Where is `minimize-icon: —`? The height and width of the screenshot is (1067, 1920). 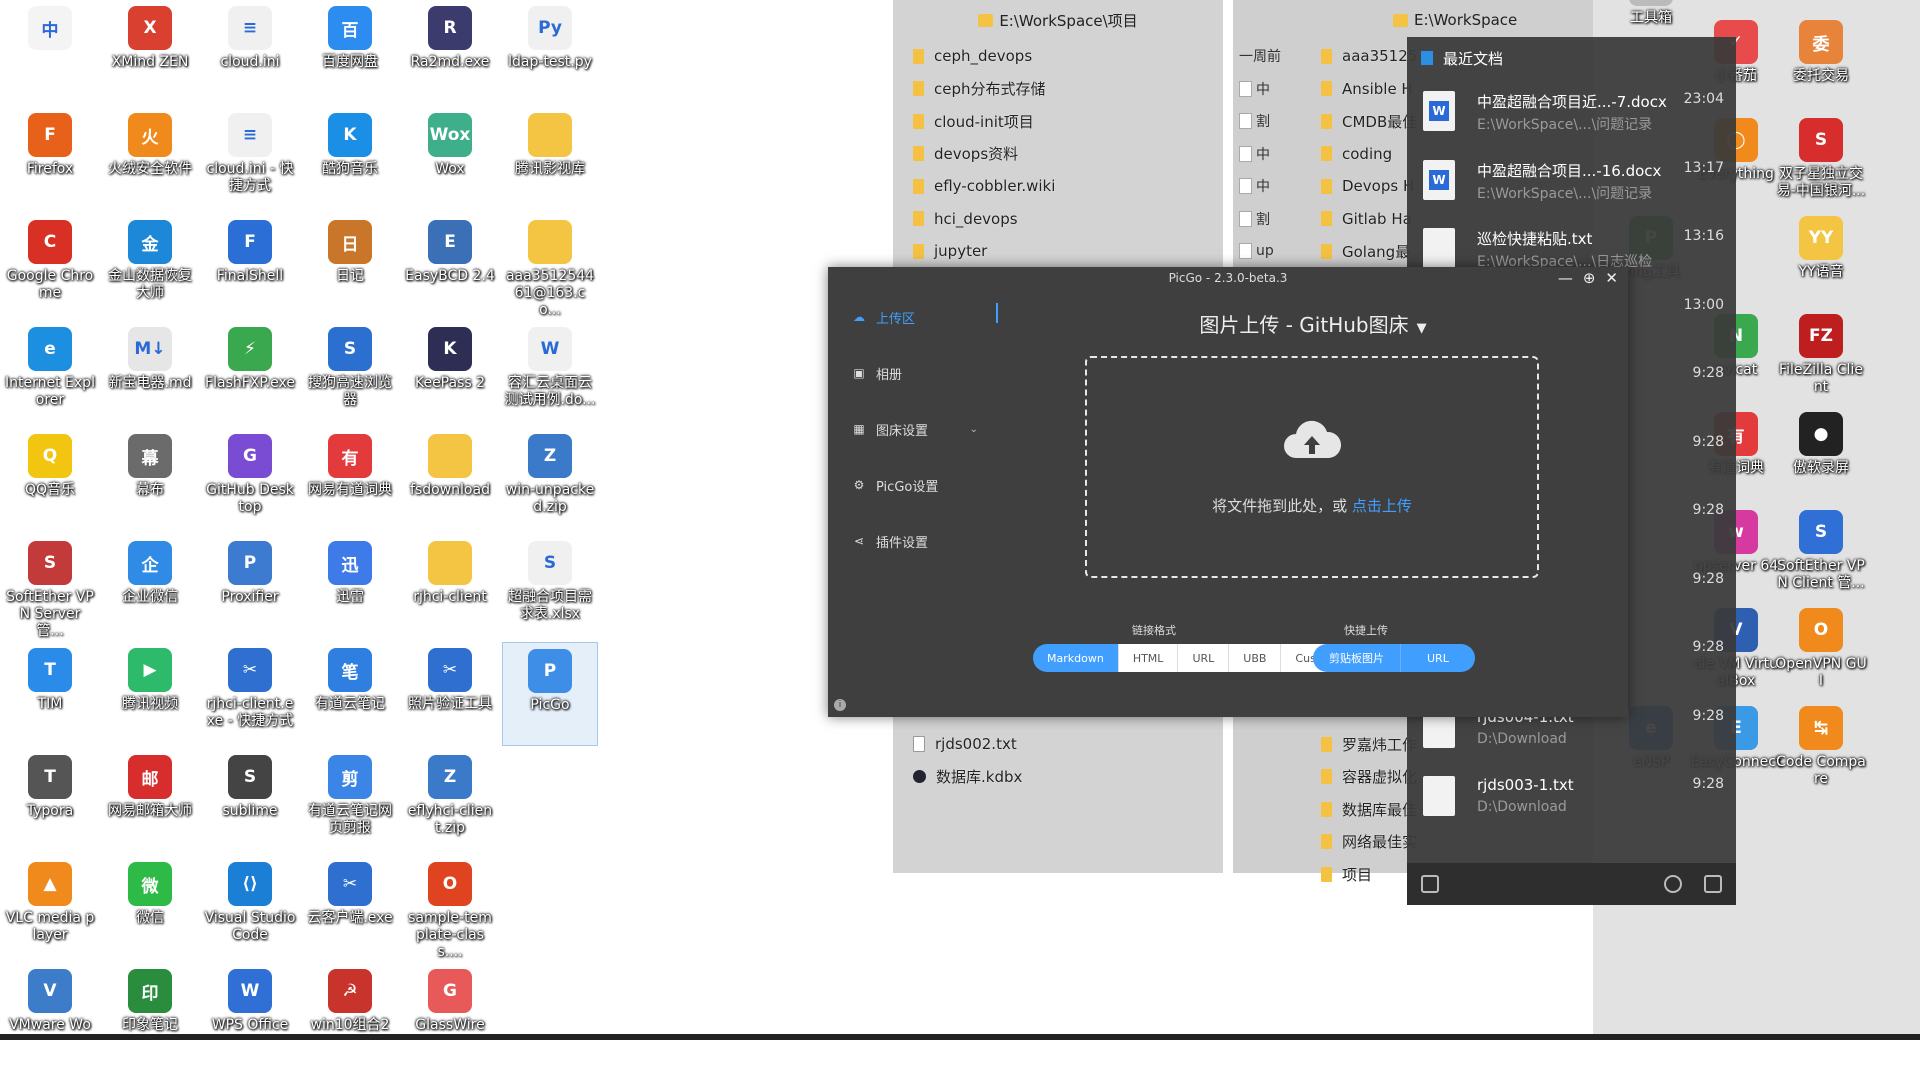
minimize-icon: — is located at coordinates (1565, 278).